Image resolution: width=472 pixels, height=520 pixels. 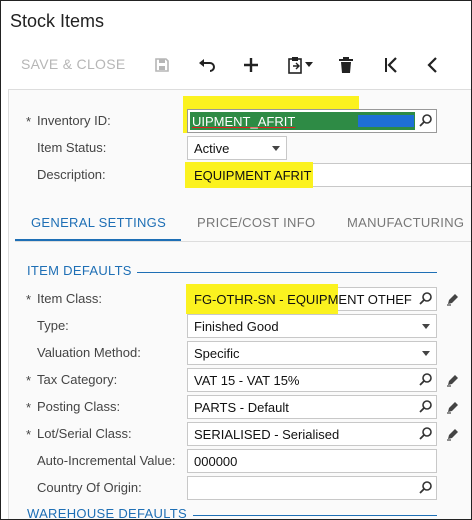 What do you see at coordinates (244, 121) in the screenshot?
I see `inventory-id-value: UIPMENT_AFRIT` at bounding box center [244, 121].